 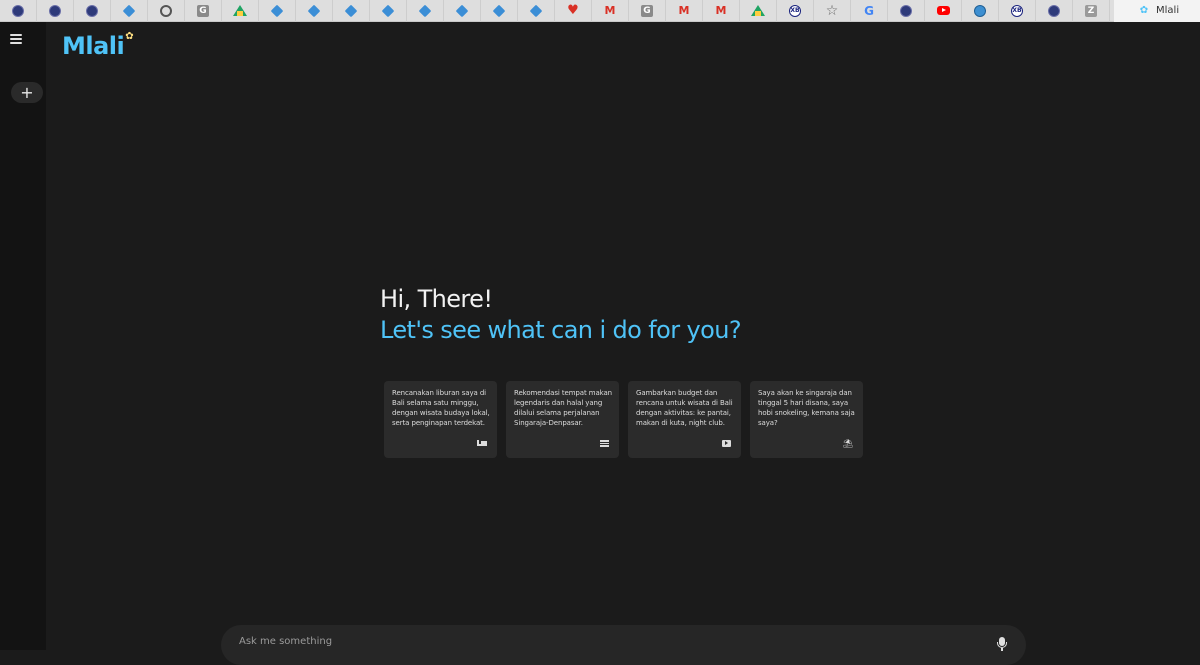 I want to click on google-icon: G, so click(x=869, y=10).